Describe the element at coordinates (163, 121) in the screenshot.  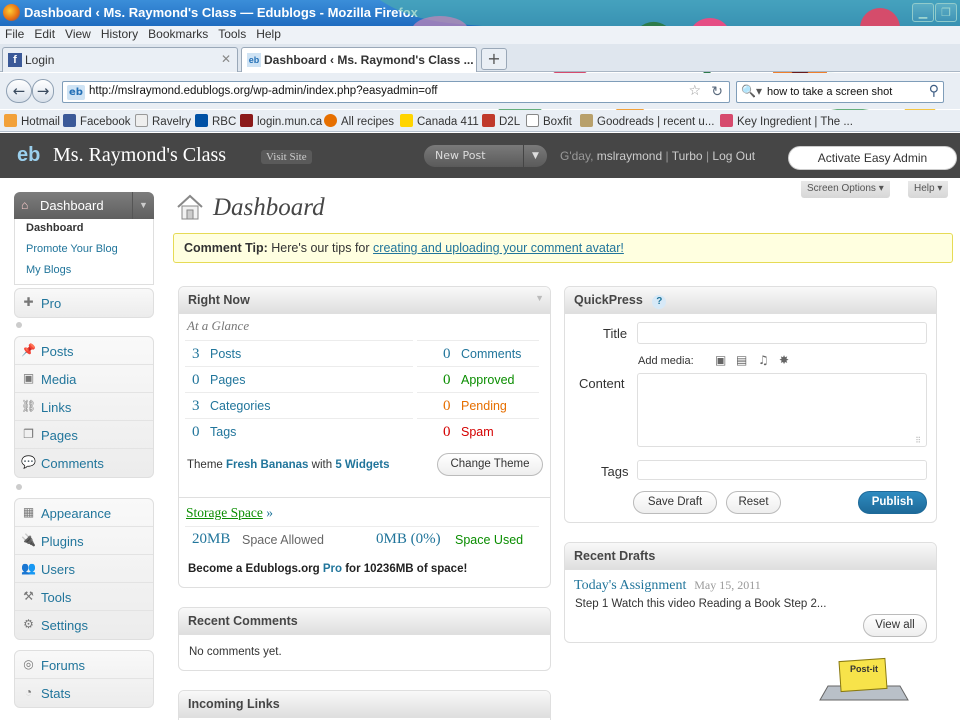
I see `bookmark-ravelry: Ravelry` at that location.